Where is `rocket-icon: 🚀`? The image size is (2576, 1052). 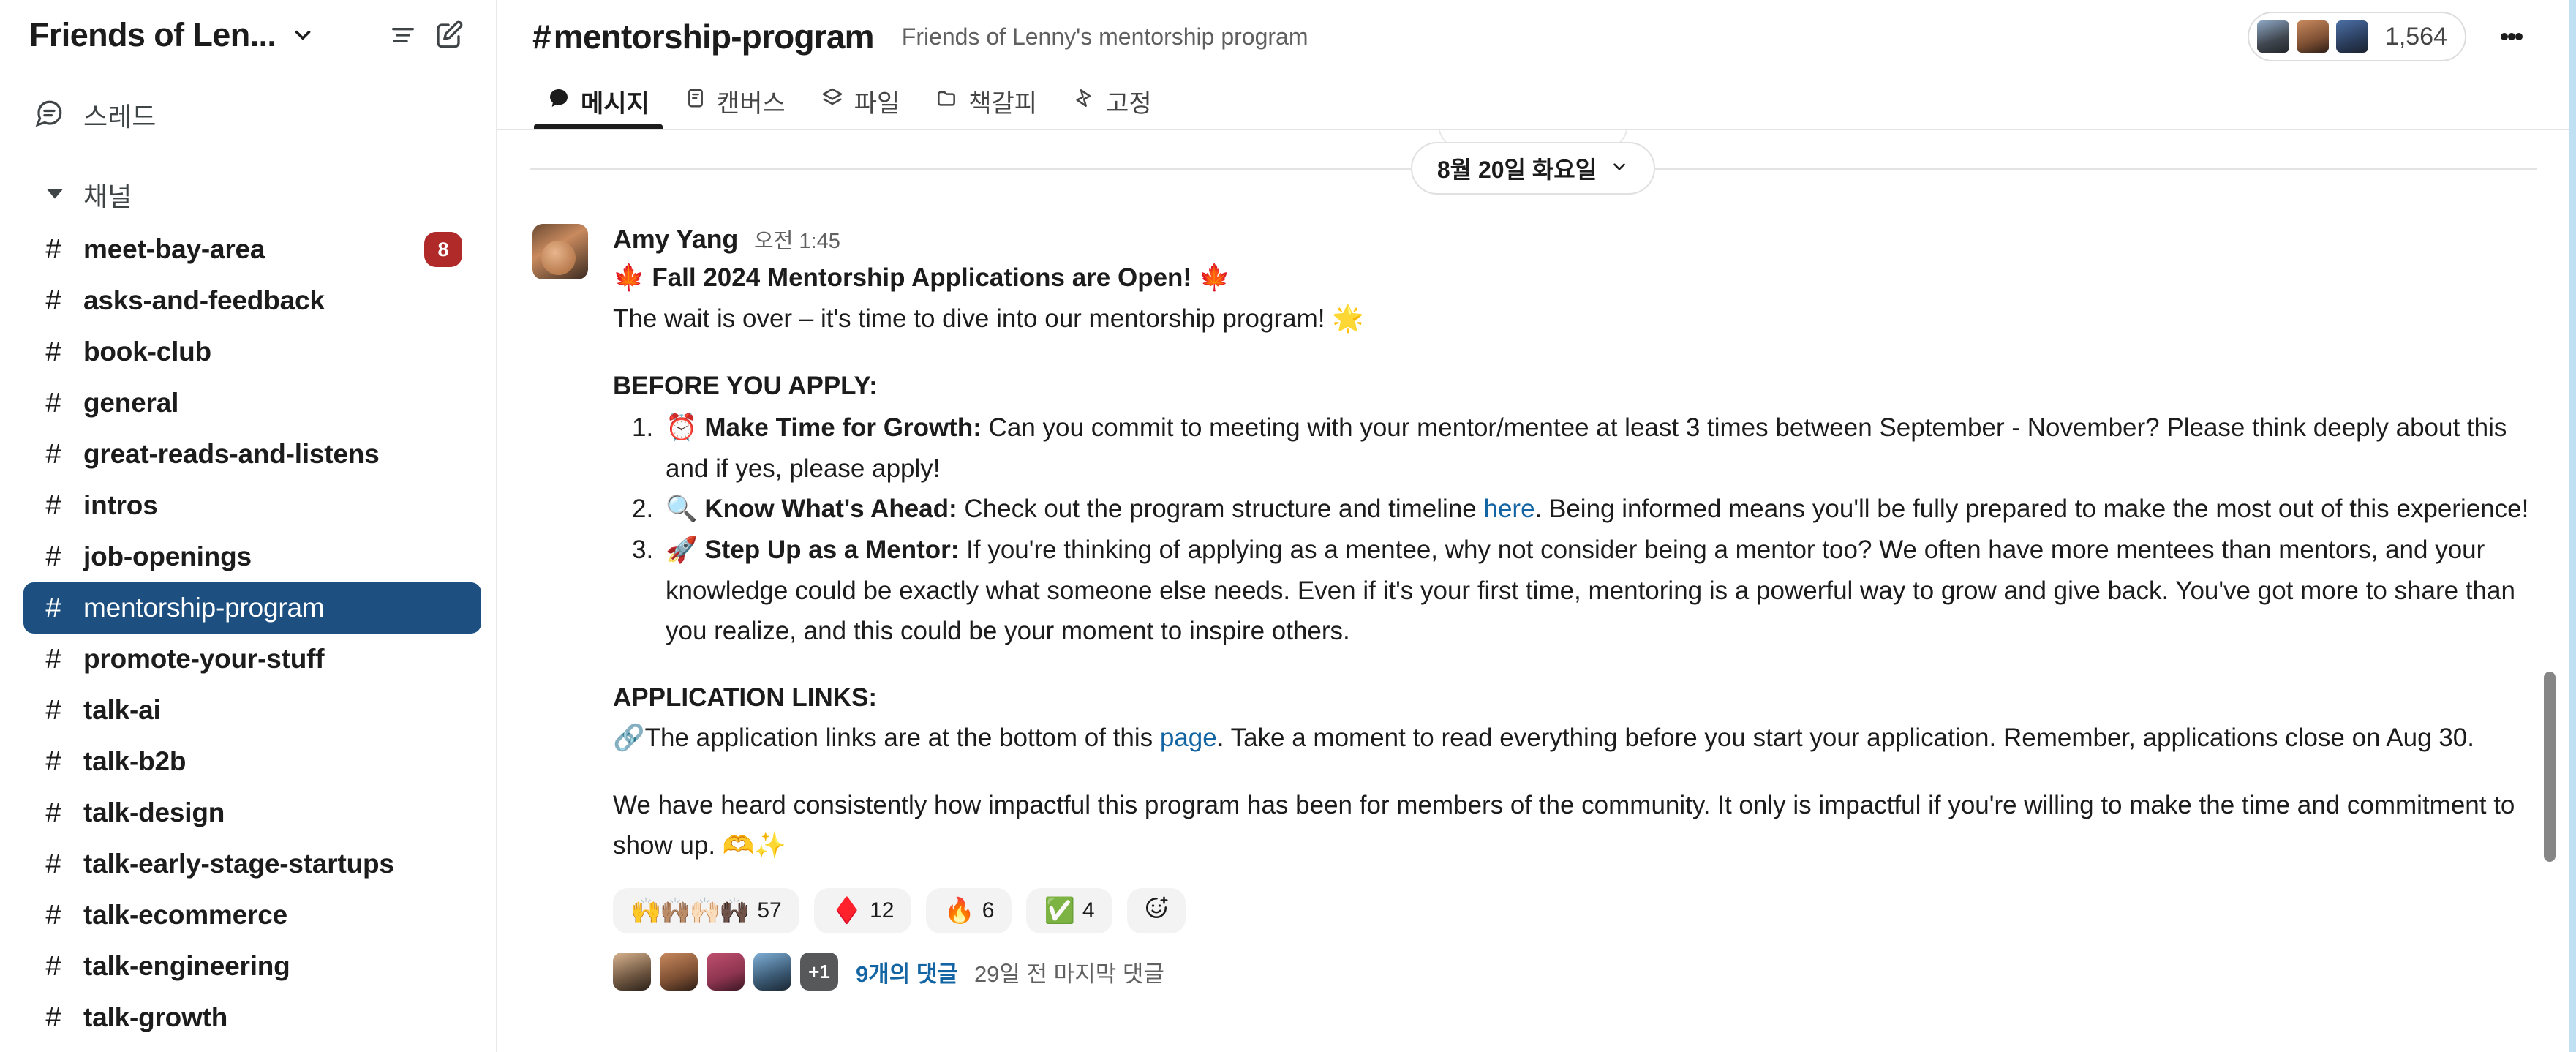
rocket-icon: 🚀 is located at coordinates (682, 550).